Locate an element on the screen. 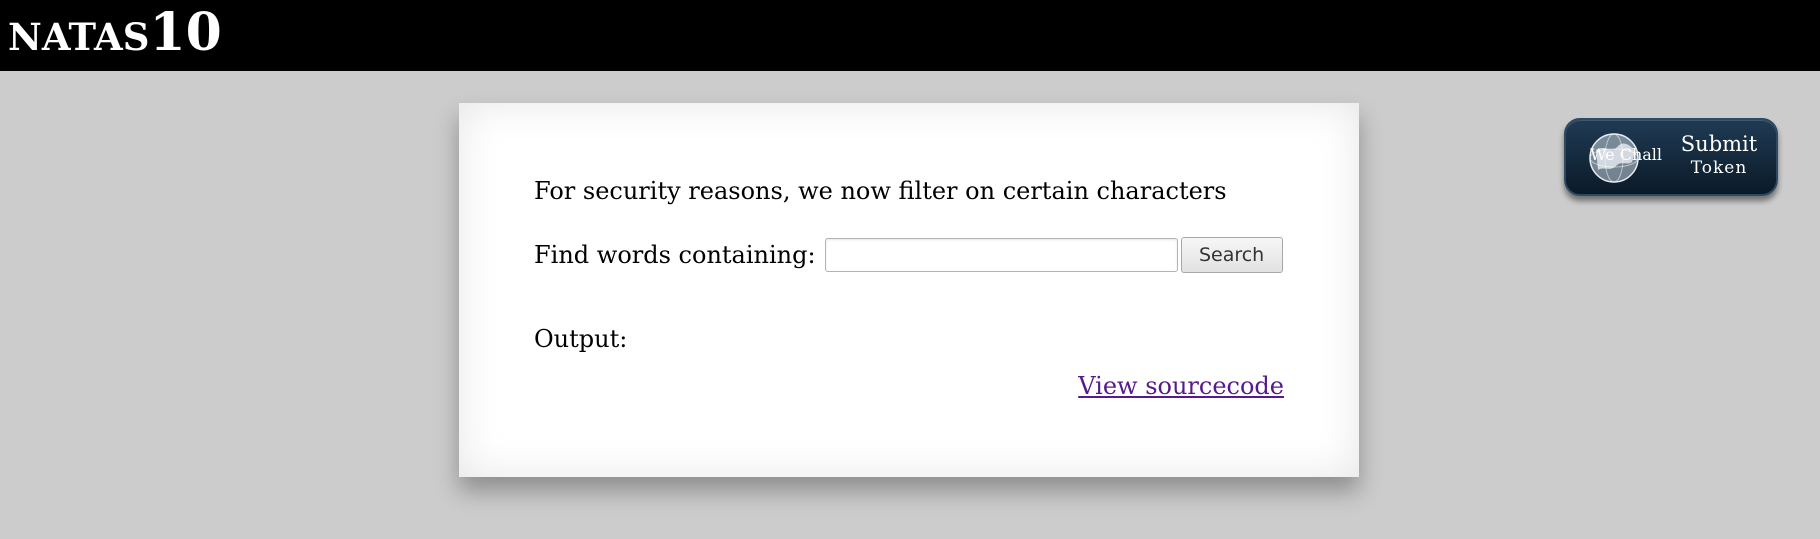 The width and height of the screenshot is (1820, 539). submit-token-label: Submit Token is located at coordinates (1719, 156).